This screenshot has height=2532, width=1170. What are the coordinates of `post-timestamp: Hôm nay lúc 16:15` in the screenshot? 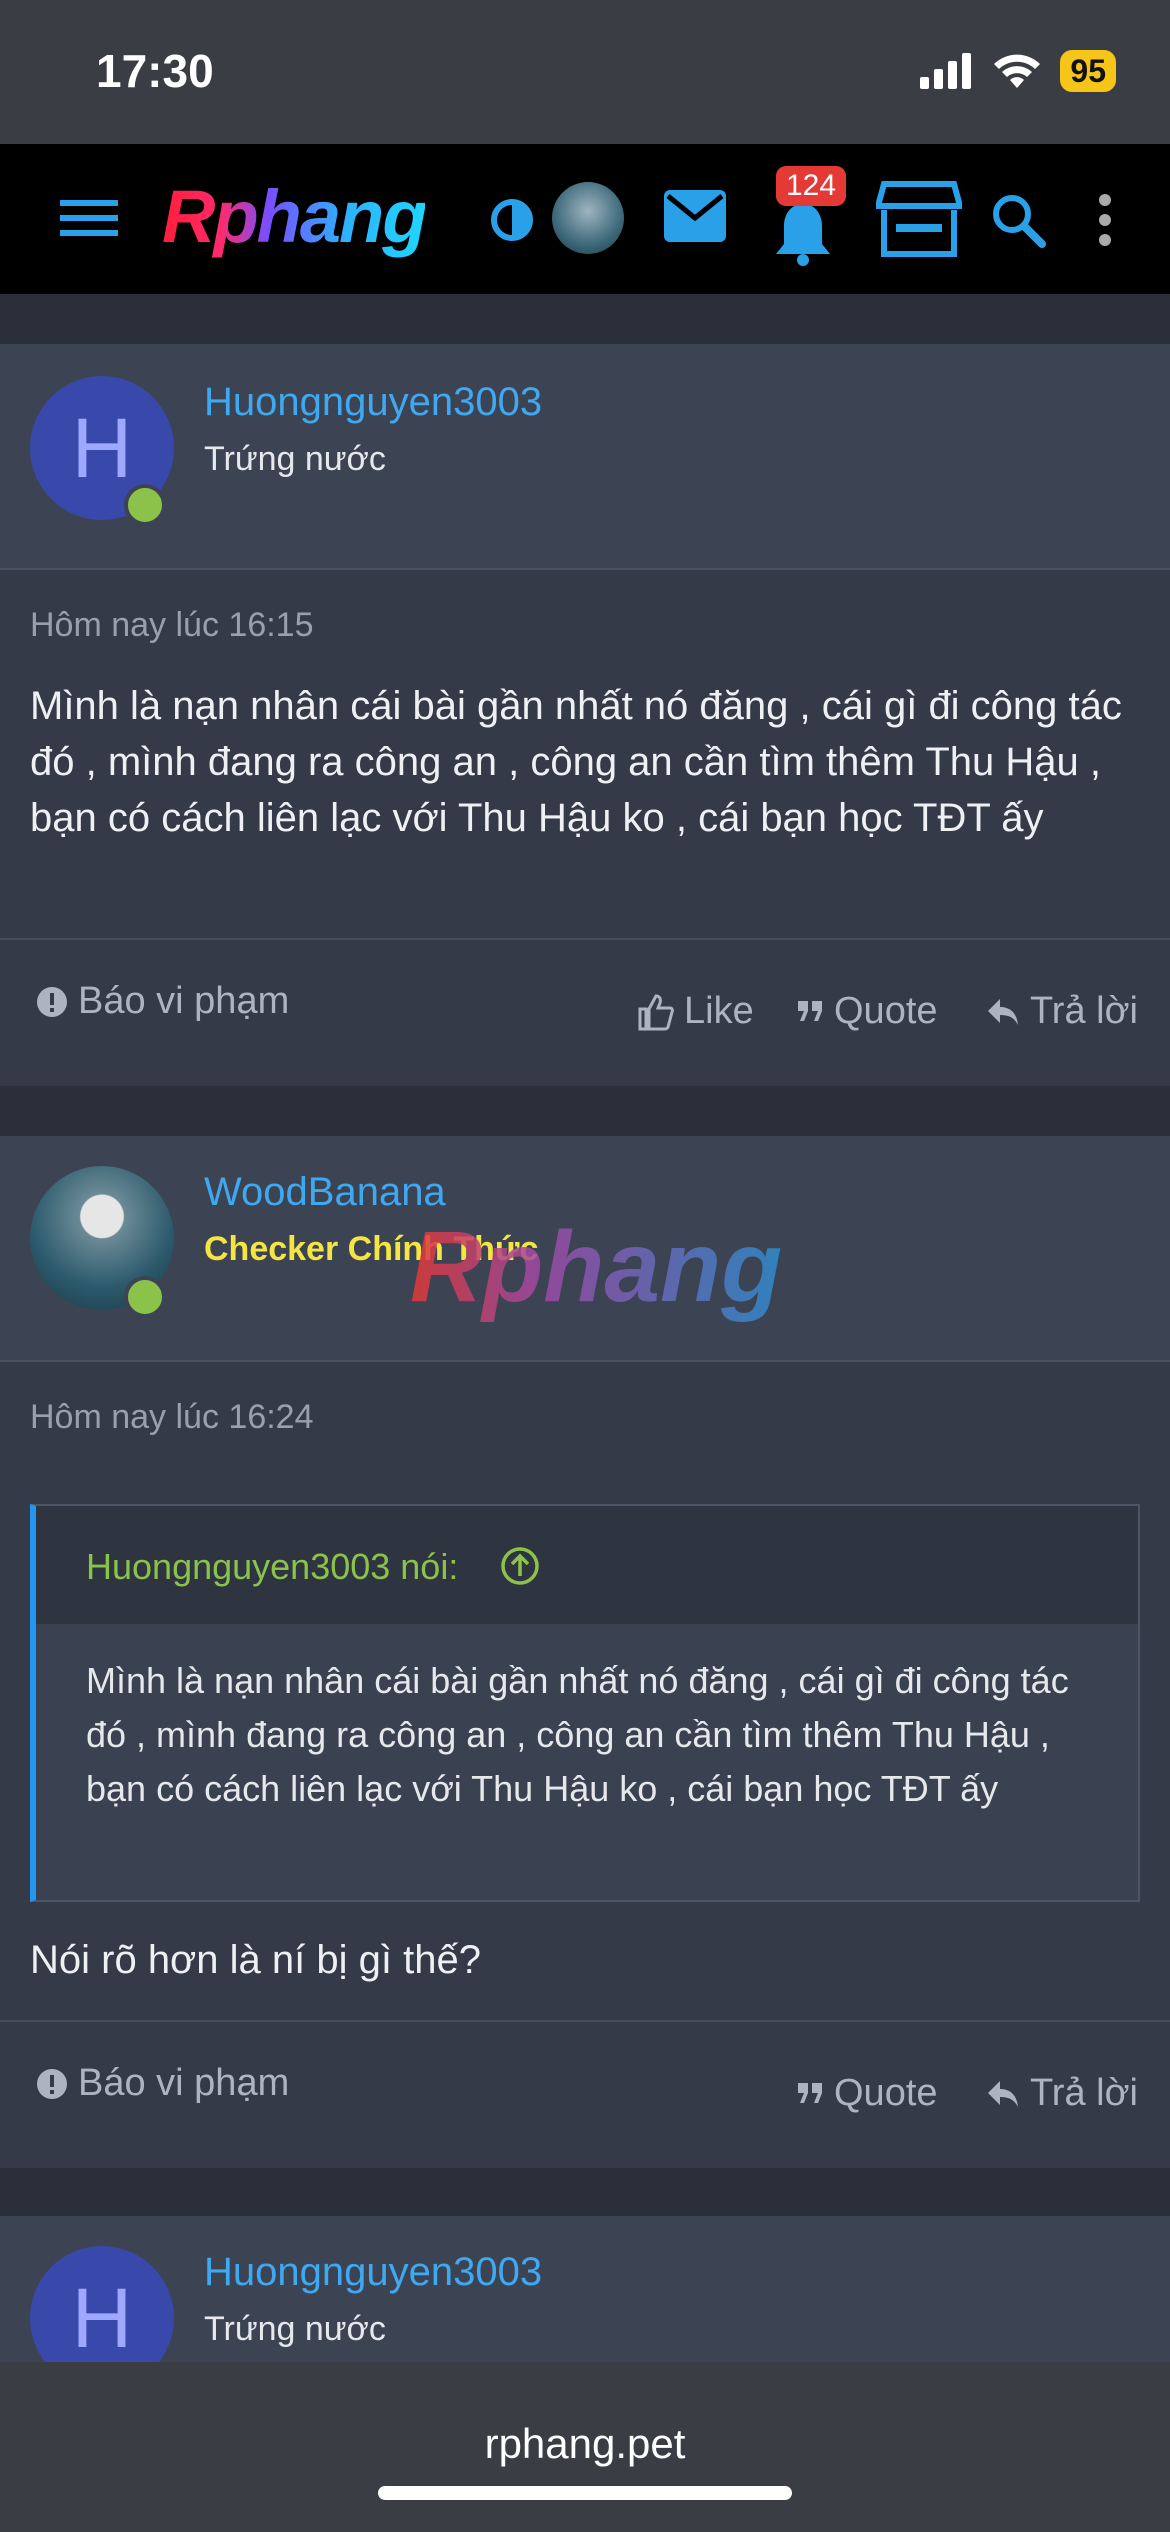 It's located at (172, 625).